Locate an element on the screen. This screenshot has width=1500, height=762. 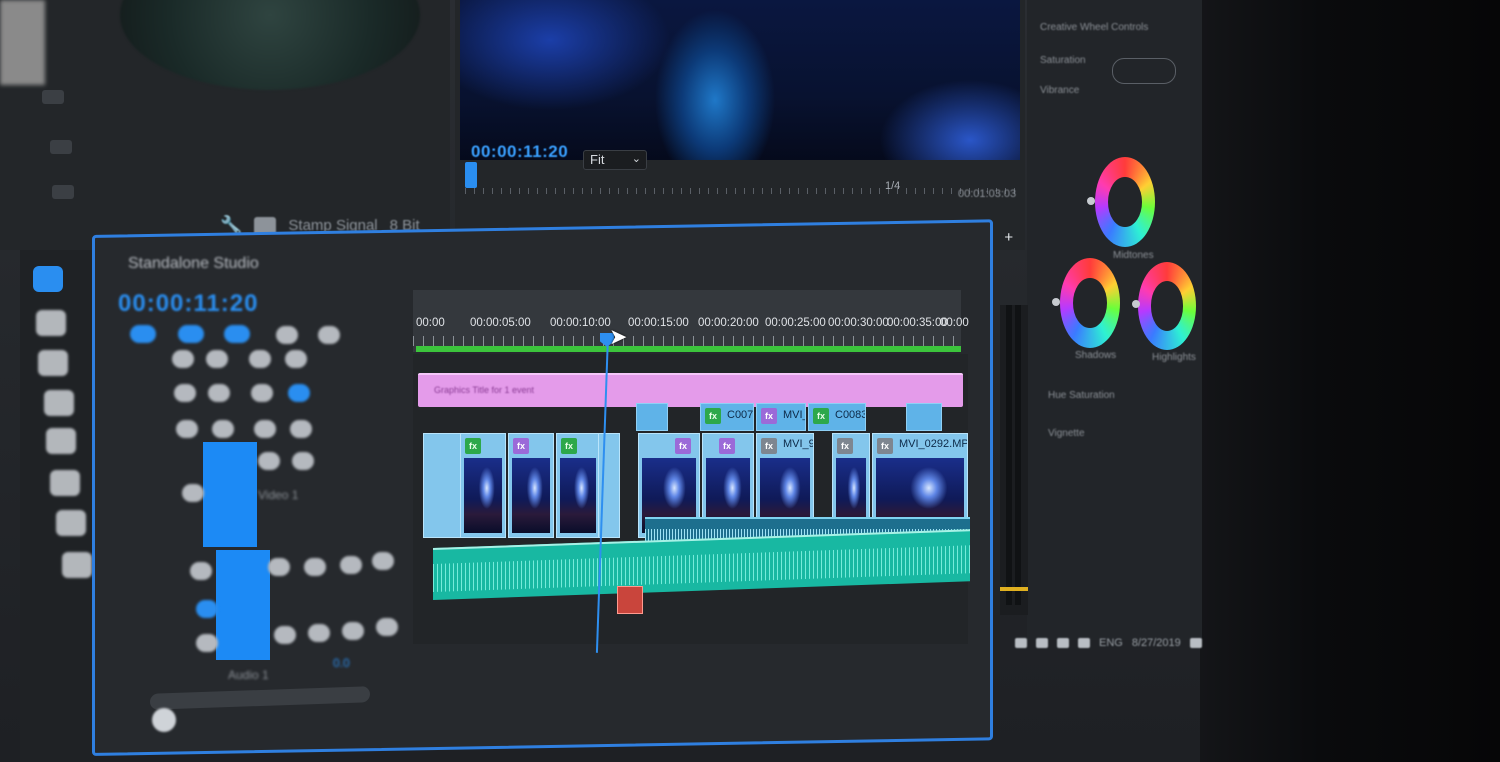
clip-thumbnail is located at coordinates (531, 495).